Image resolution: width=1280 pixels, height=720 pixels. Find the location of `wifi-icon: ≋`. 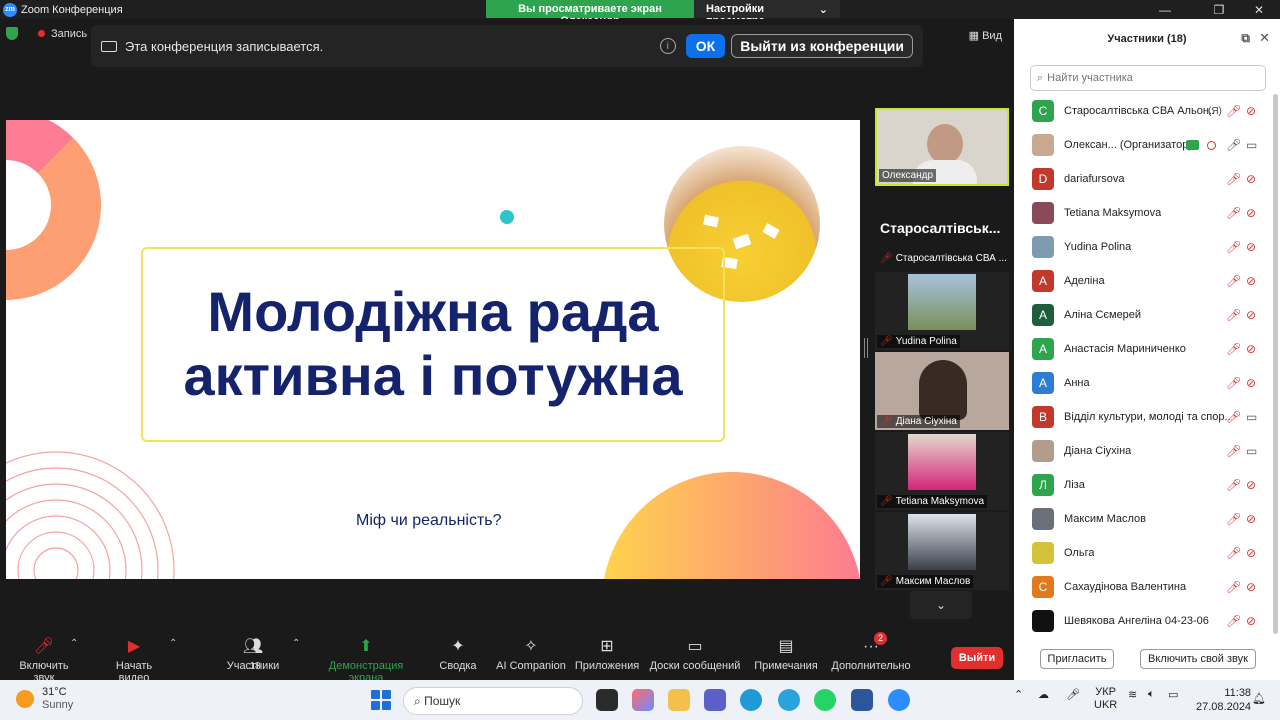

wifi-icon: ≋ is located at coordinates (1132, 694).